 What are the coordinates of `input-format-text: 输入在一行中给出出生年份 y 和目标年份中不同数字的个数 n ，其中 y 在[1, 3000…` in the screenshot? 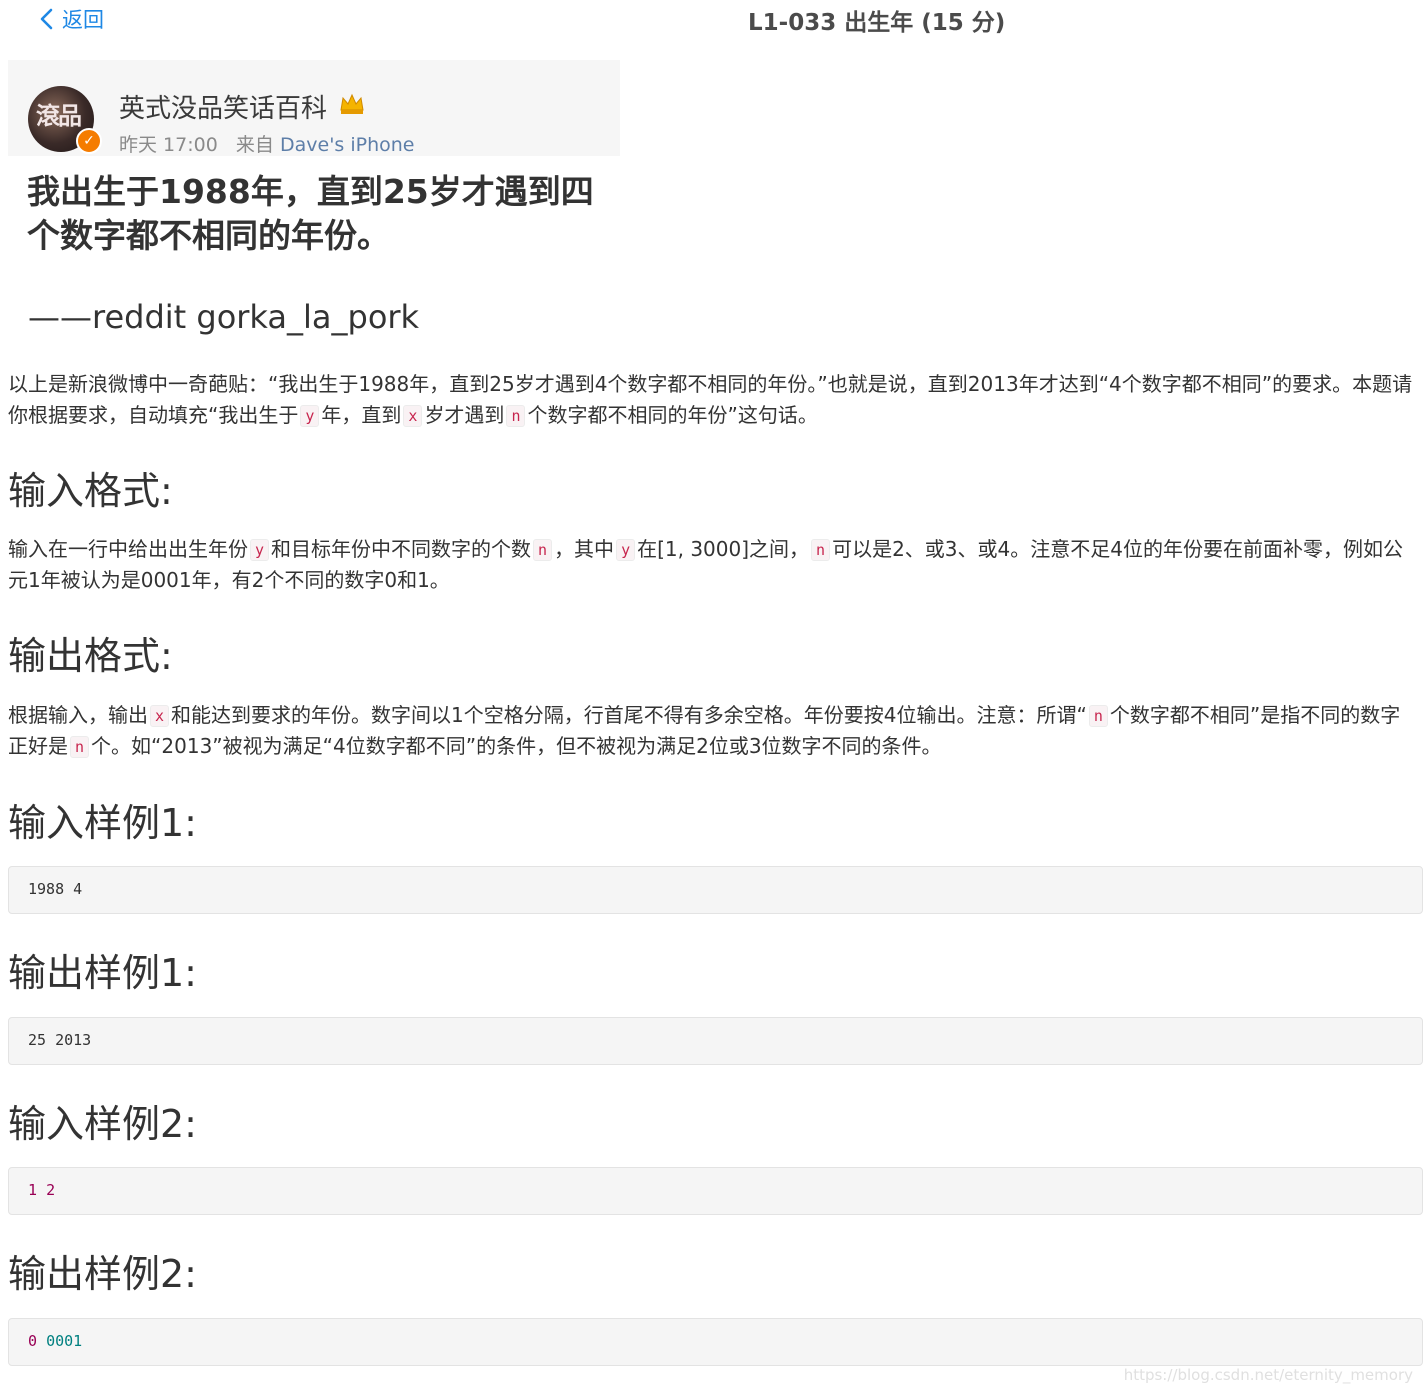 It's located at (714, 565).